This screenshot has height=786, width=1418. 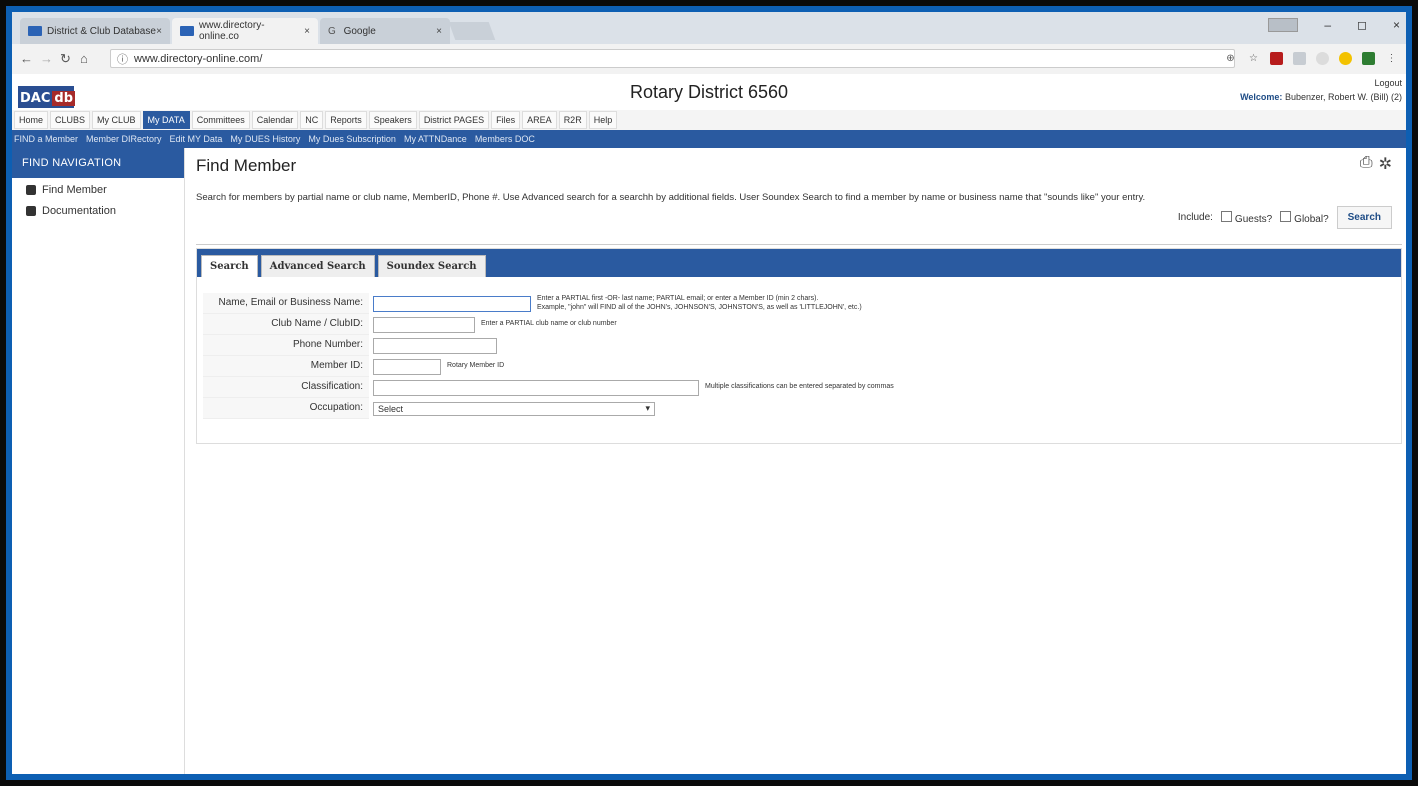 I want to click on welcome-user: Bubenzer, Robert W. (Bill) (2), so click(x=1343, y=97).